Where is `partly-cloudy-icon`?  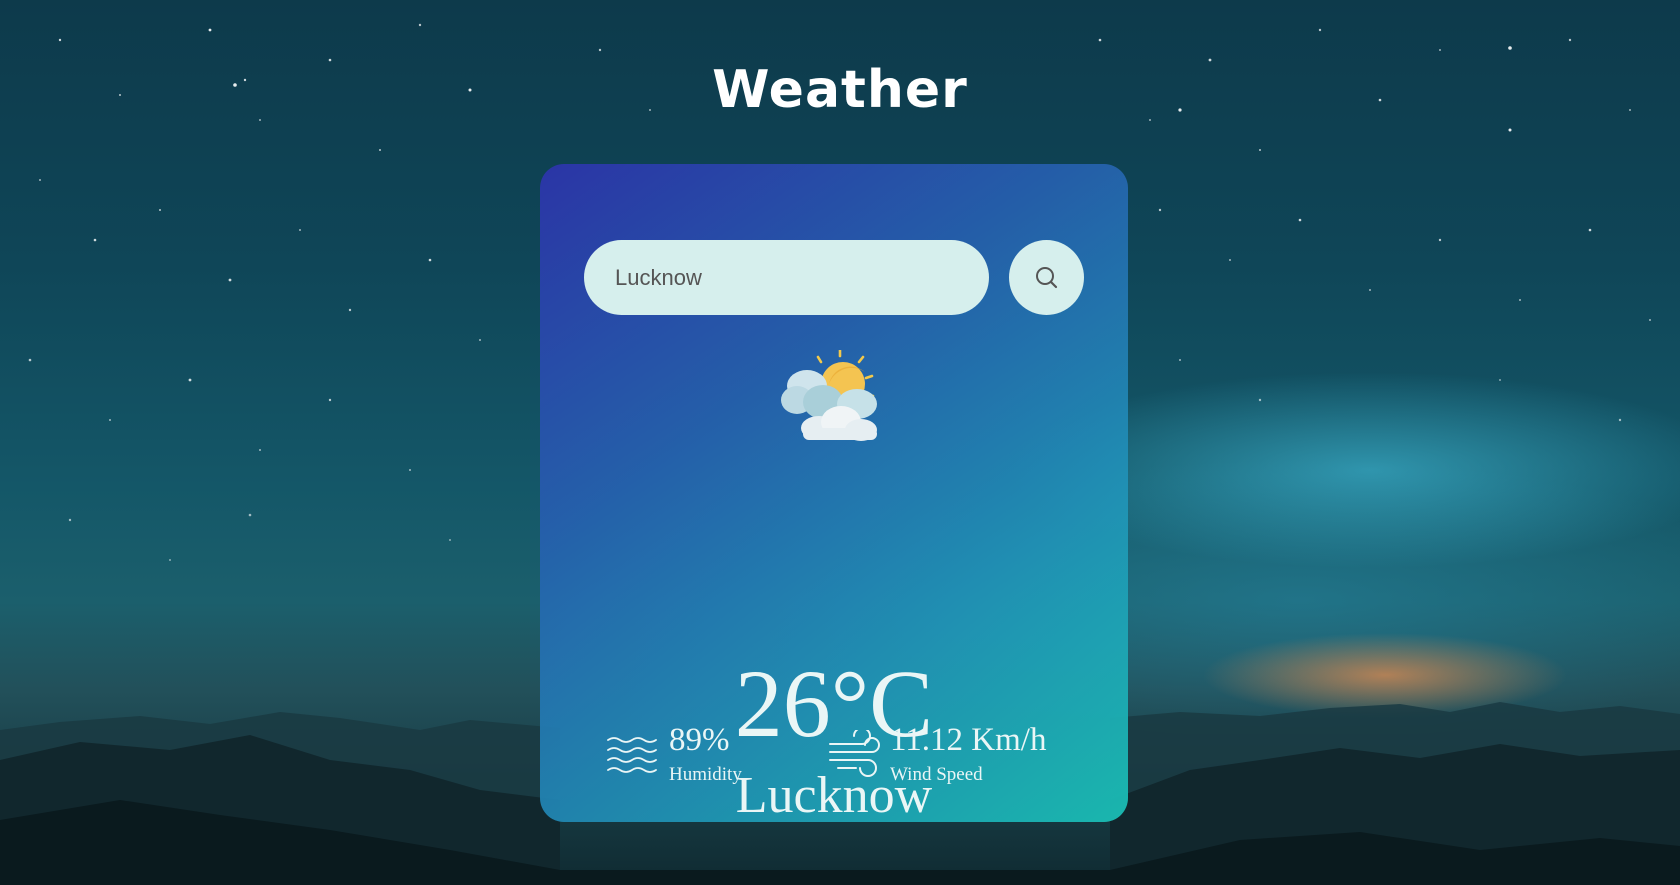 partly-cloudy-icon is located at coordinates (829, 395).